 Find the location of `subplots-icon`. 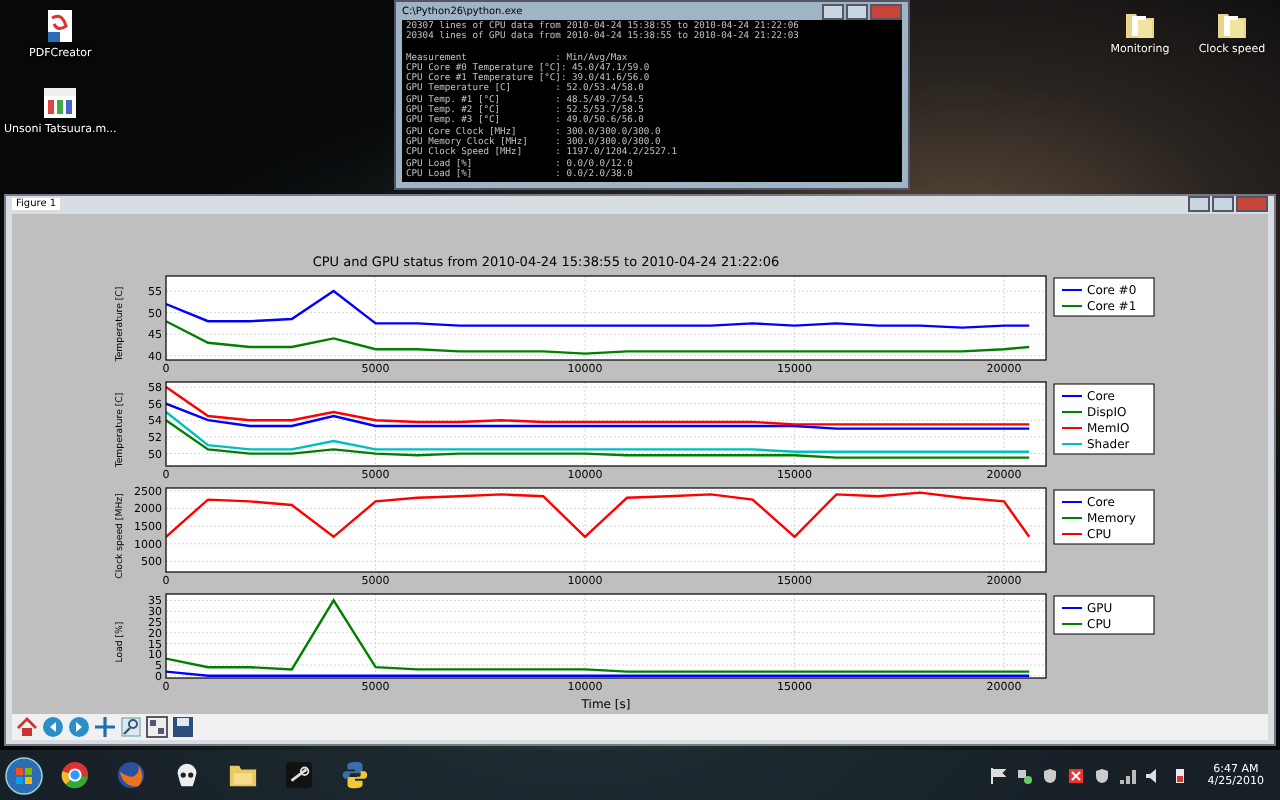

subplots-icon is located at coordinates (157, 726).